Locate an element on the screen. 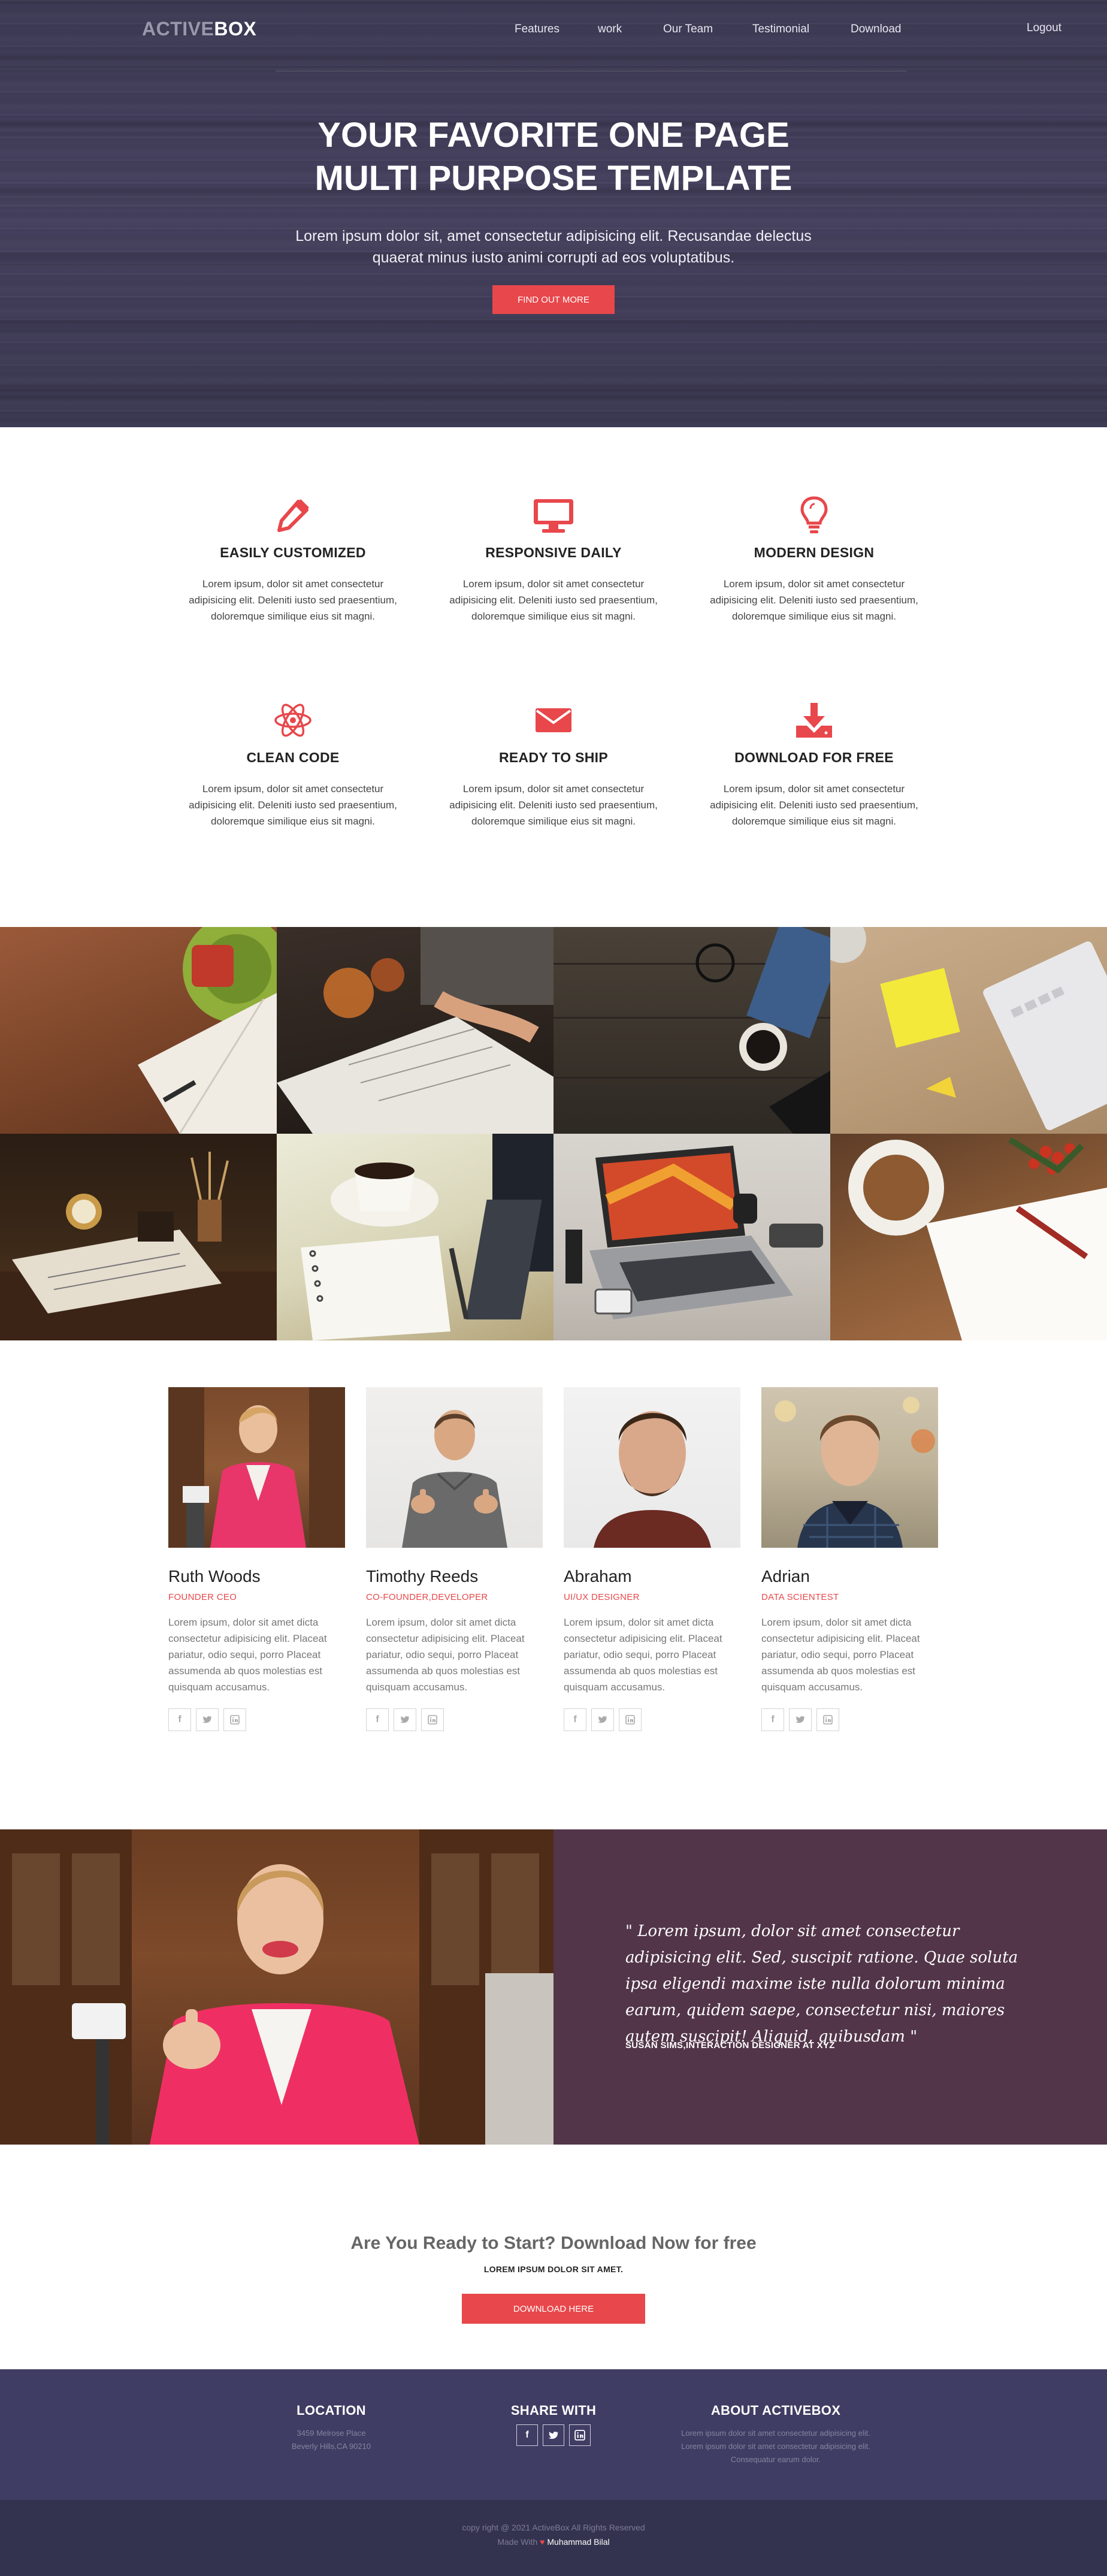  brand-logo-part1: ACTIVE is located at coordinates (178, 29).